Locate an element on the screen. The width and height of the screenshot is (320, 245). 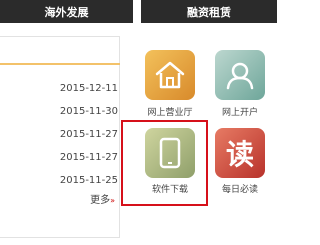
tab-overseas-development: 海外发展 is located at coordinates (66, 11).